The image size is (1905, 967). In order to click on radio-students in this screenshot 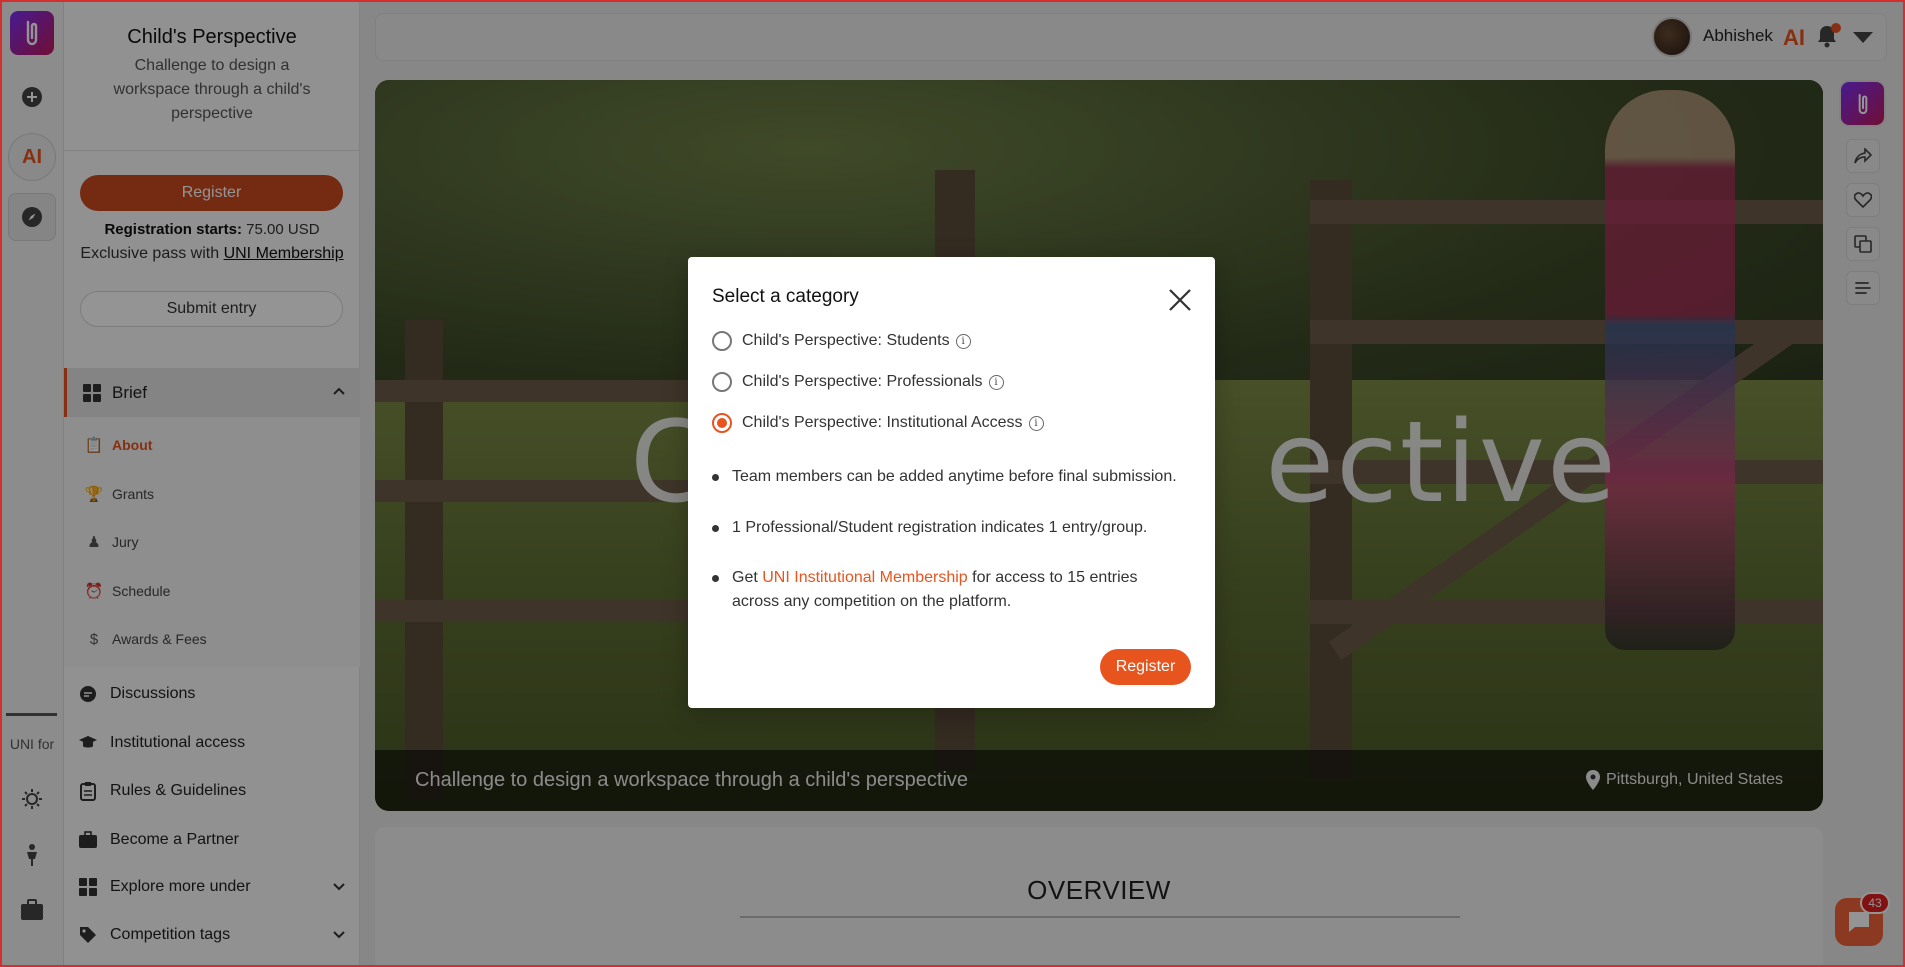, I will do `click(722, 341)`.